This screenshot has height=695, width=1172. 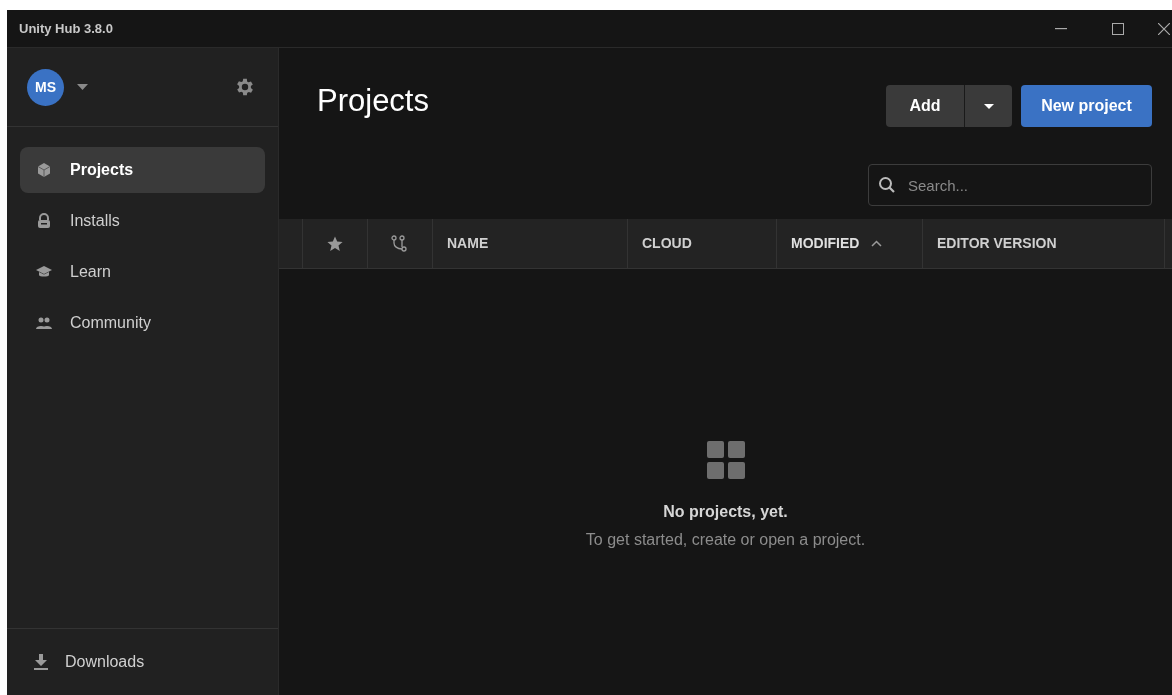 I want to click on column-header: NAME, so click(x=468, y=243).